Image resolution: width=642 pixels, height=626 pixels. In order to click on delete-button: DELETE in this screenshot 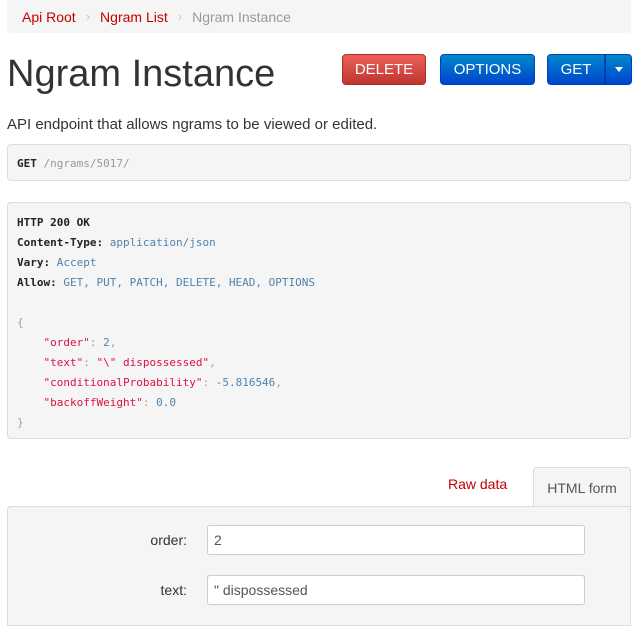, I will do `click(384, 69)`.